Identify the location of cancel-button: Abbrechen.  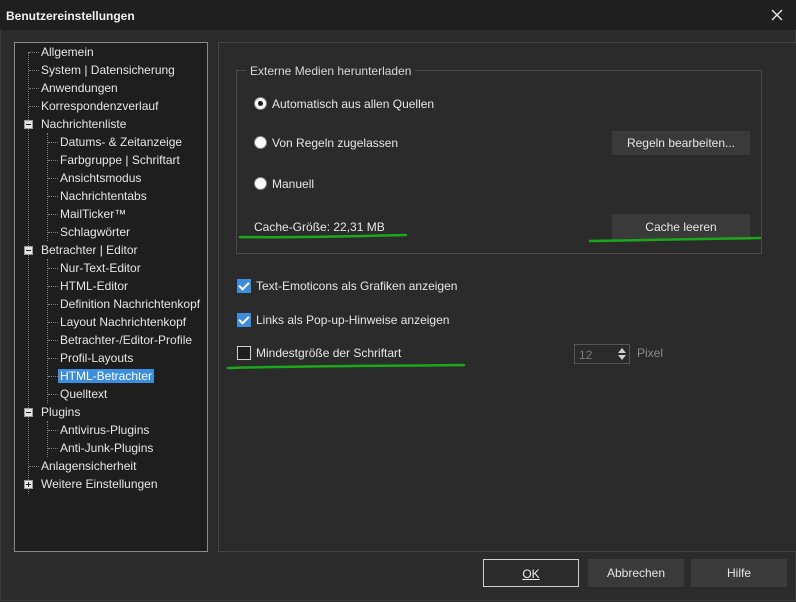
(636, 573).